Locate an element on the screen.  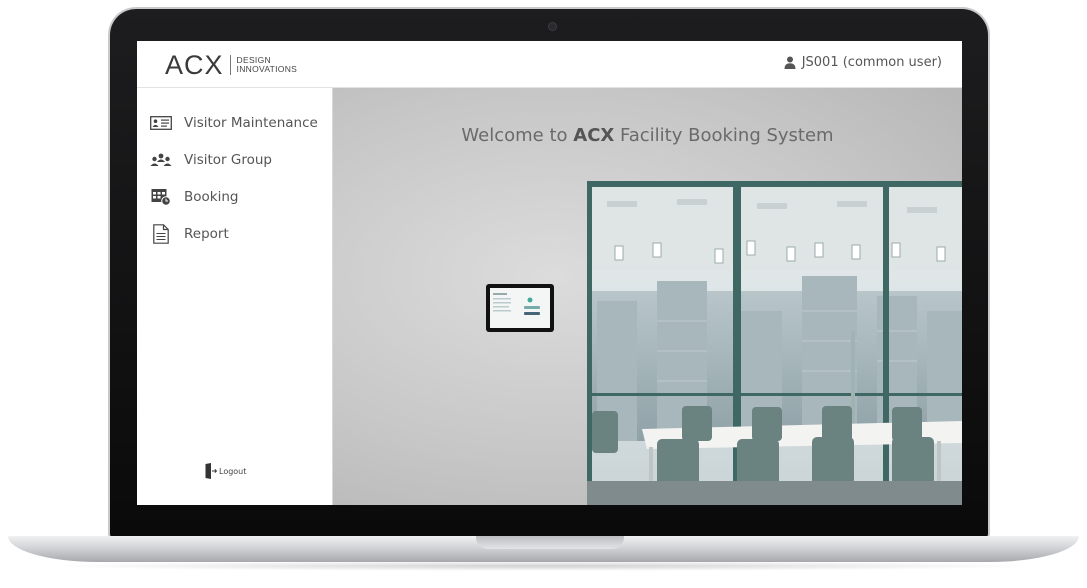
sidebar-item-visitor-maintenance: Visitor Maintenance is located at coordinates (233, 123).